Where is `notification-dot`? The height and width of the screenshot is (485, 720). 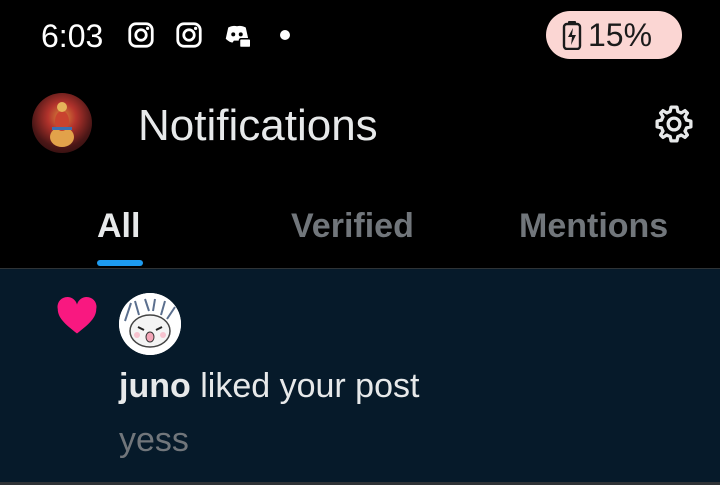 notification-dot is located at coordinates (285, 35).